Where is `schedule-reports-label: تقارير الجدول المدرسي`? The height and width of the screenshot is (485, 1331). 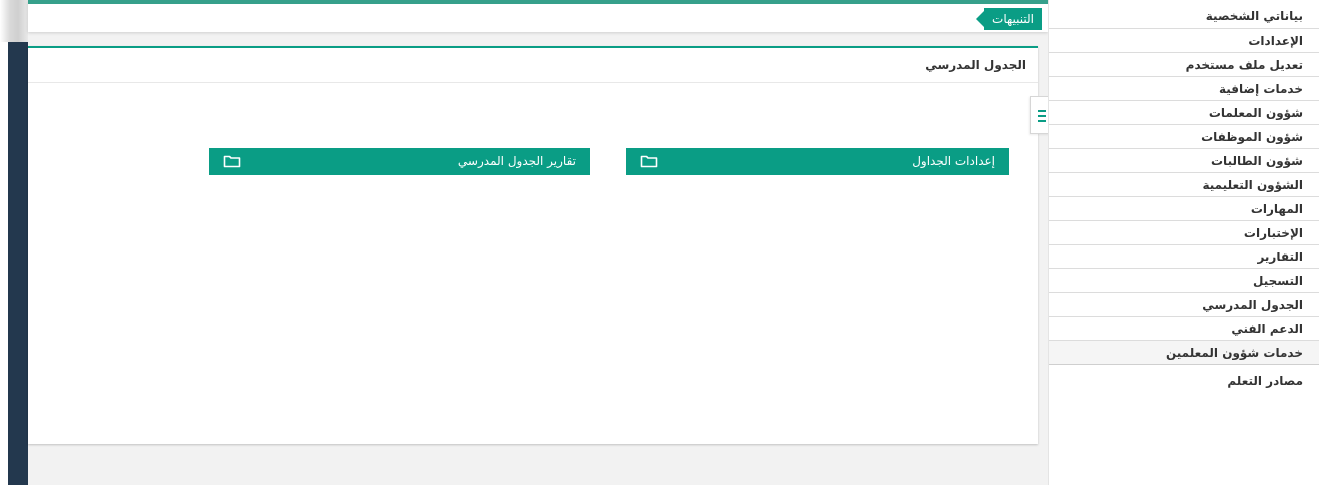
schedule-reports-label: تقارير الجدول المدرسي is located at coordinates (516, 161).